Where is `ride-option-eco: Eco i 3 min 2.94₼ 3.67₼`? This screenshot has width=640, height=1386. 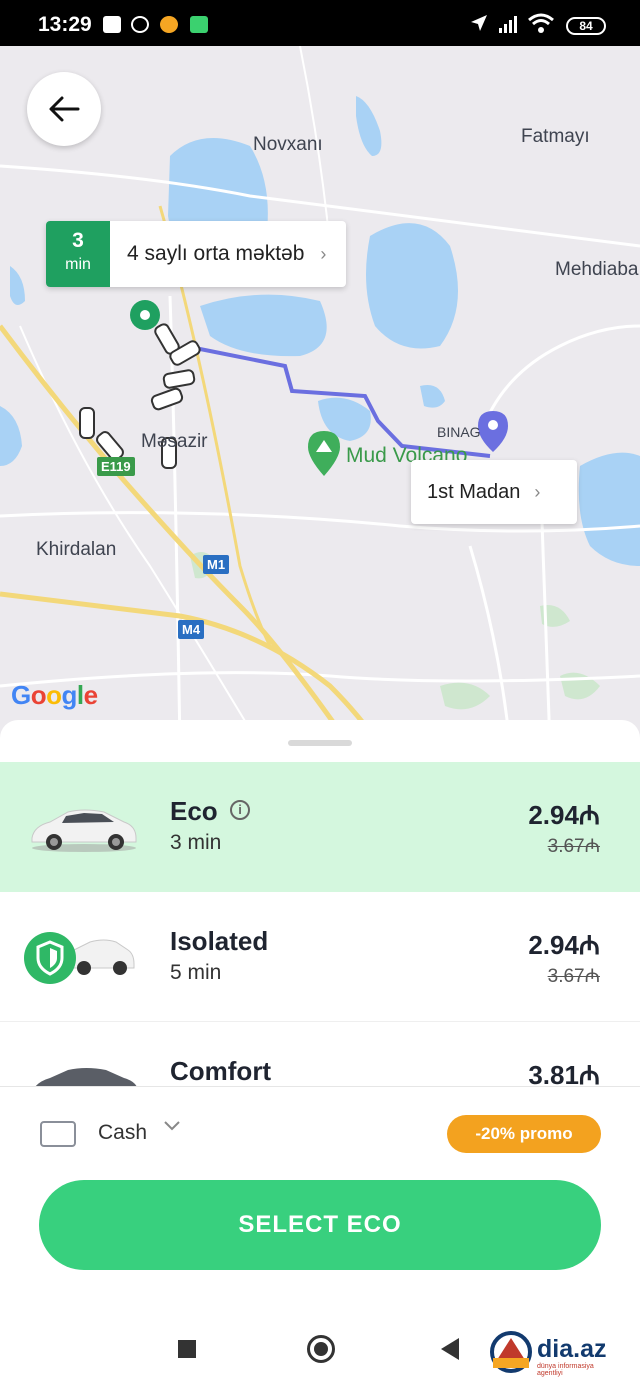
ride-option-eco: Eco i 3 min 2.94₼ 3.67₼ is located at coordinates (320, 827).